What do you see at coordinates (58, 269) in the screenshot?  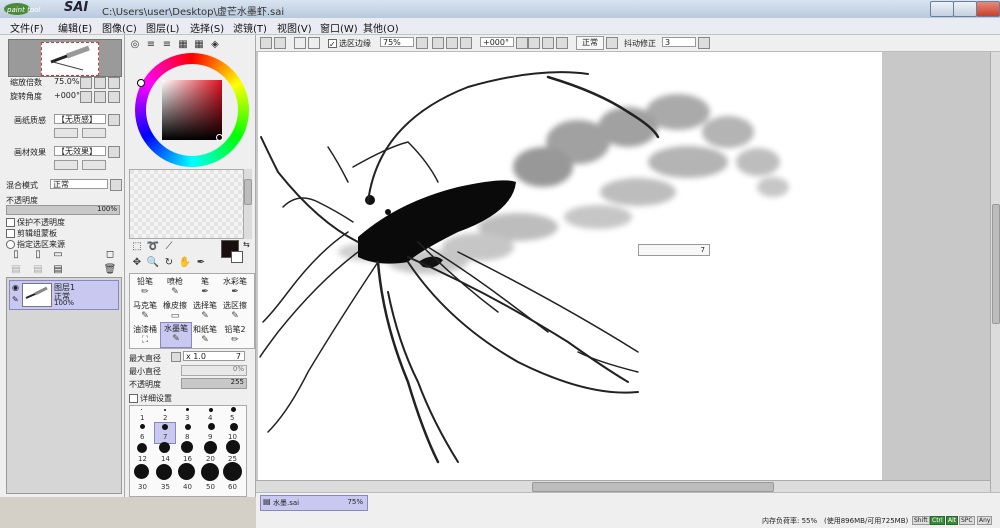 I see `clear-layer-icon: ▤` at bounding box center [58, 269].